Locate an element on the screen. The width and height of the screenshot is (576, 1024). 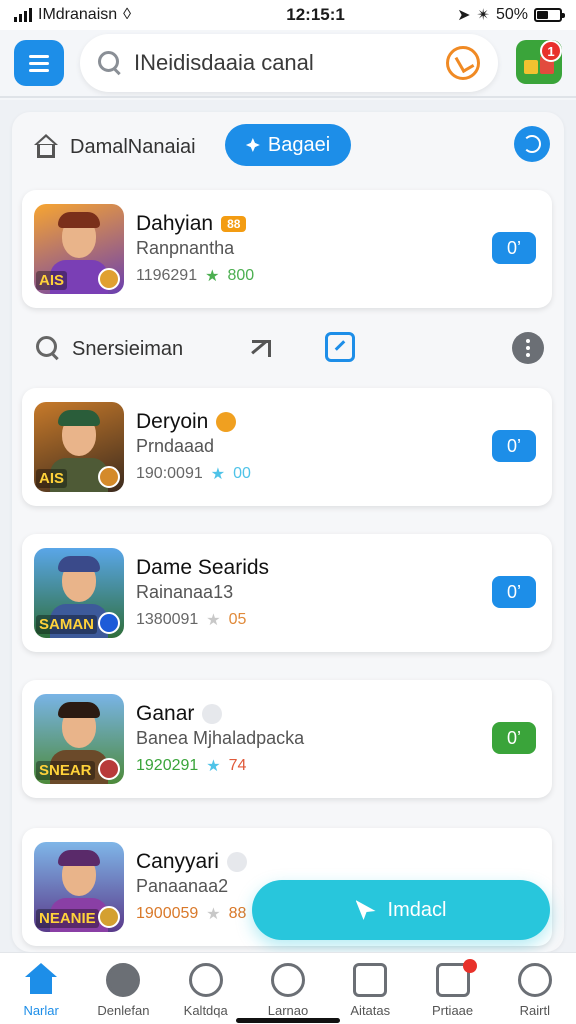
thumbnail-tag: NEANIE is located at coordinates (67, 918).